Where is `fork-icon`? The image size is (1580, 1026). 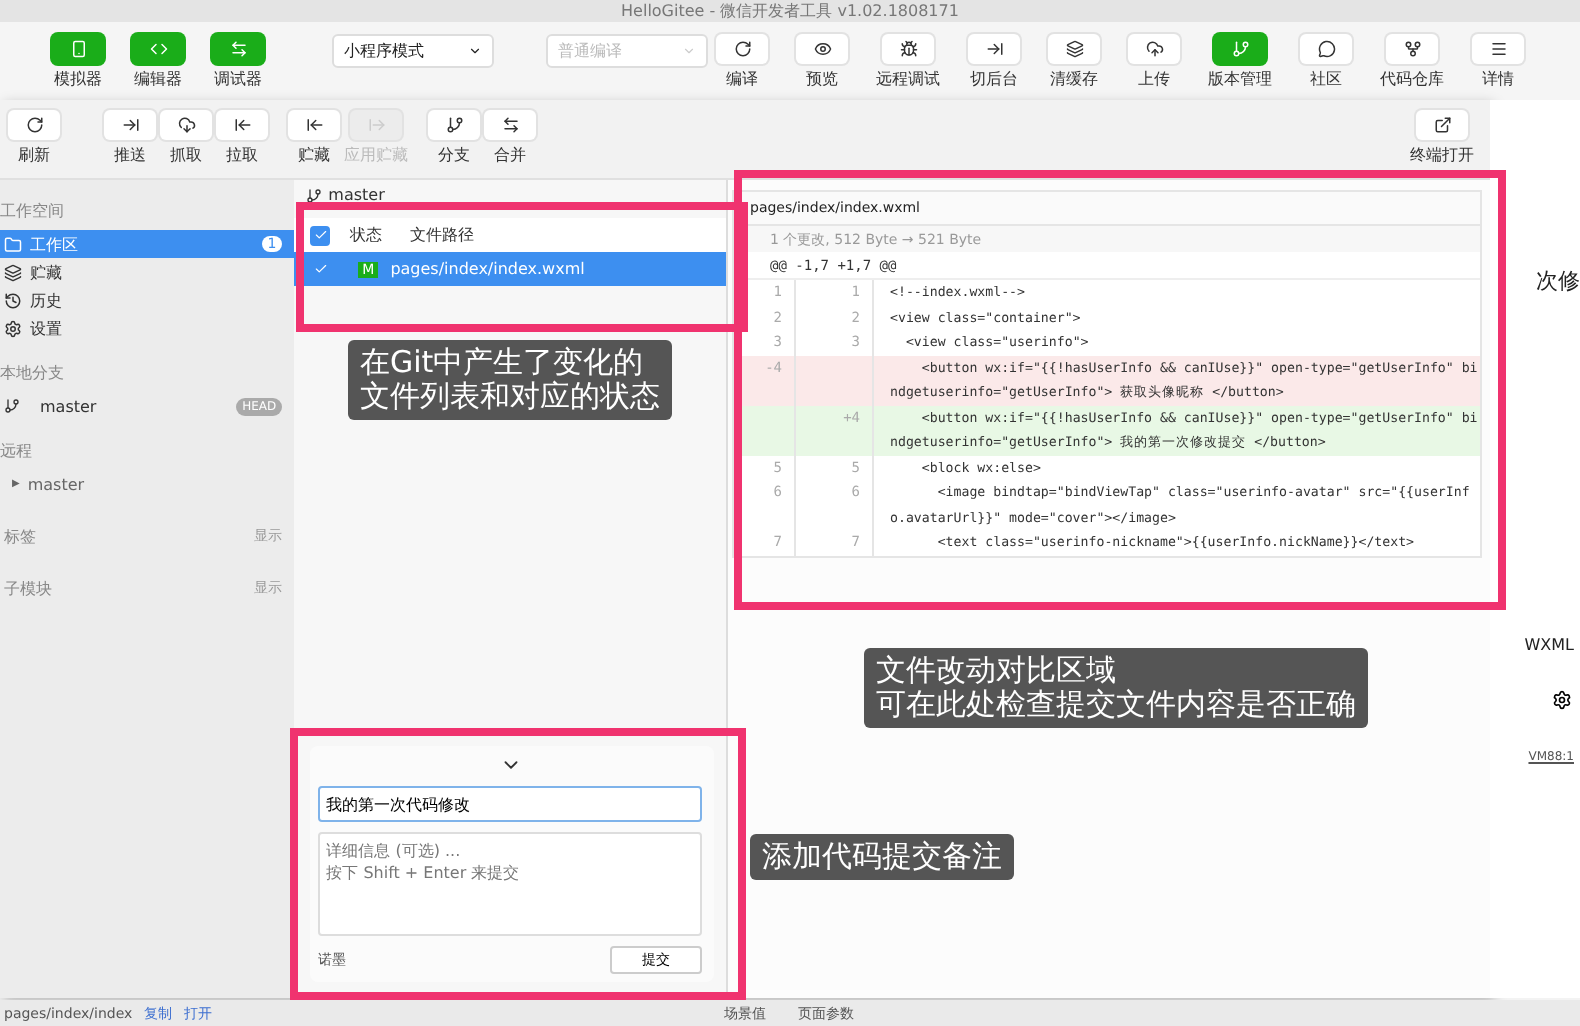 fork-icon is located at coordinates (1412, 49).